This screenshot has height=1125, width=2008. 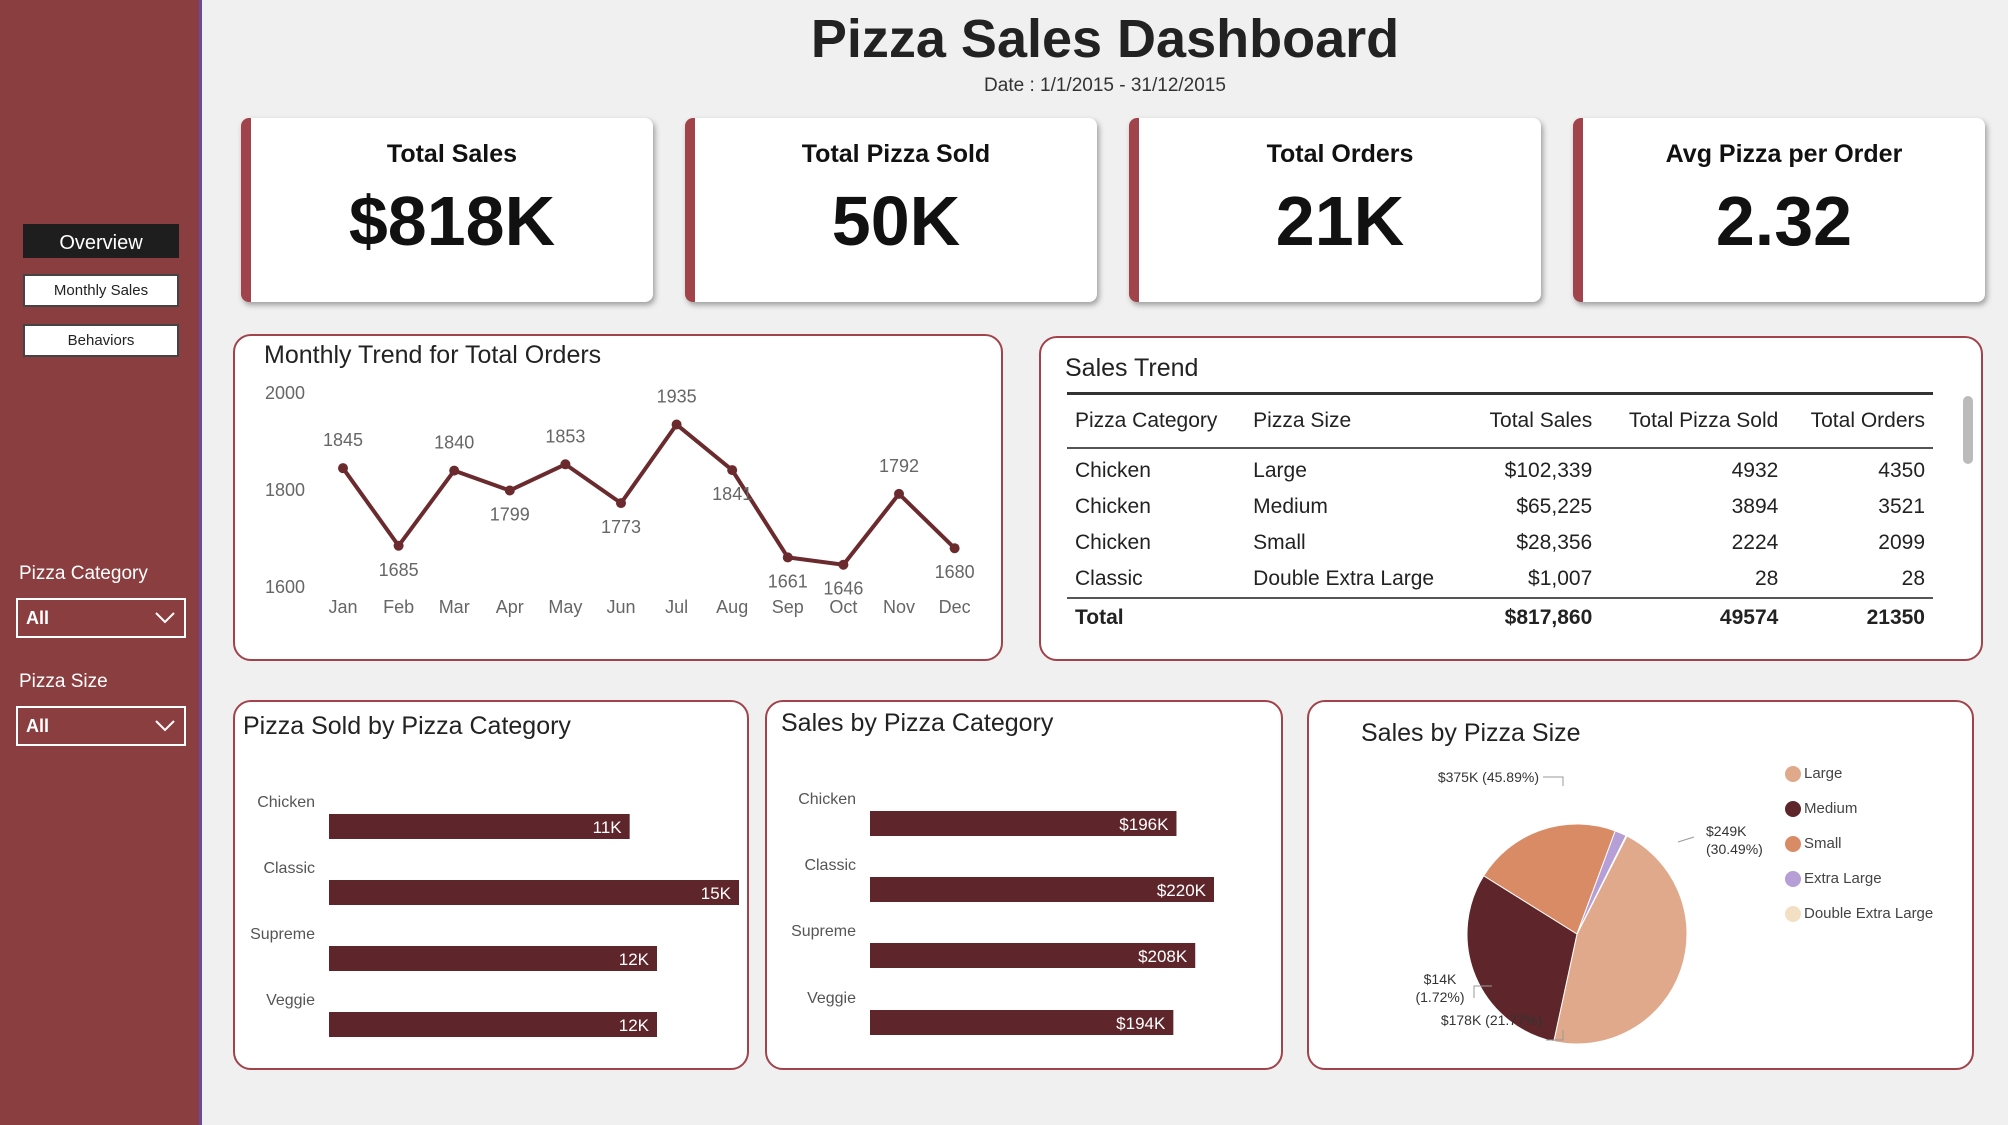 What do you see at coordinates (676, 607) in the screenshot?
I see `x-tick-label: Jul` at bounding box center [676, 607].